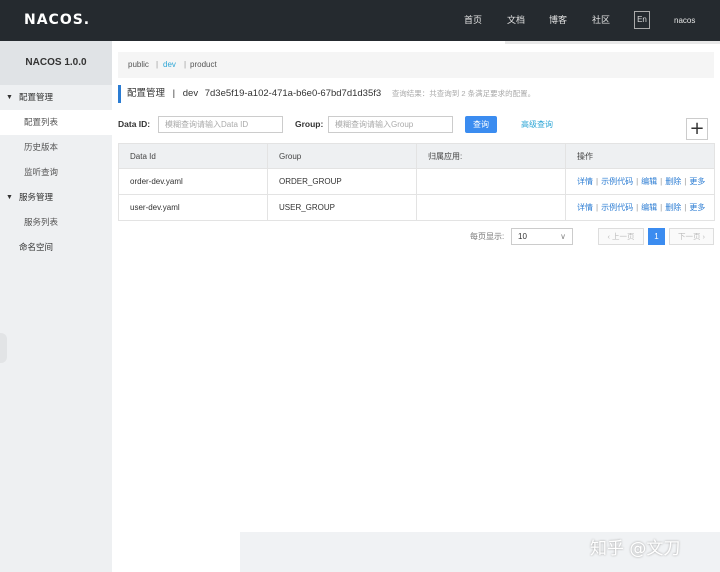  What do you see at coordinates (703, 236) in the screenshot?
I see `chevron-right-icon: ›` at bounding box center [703, 236].